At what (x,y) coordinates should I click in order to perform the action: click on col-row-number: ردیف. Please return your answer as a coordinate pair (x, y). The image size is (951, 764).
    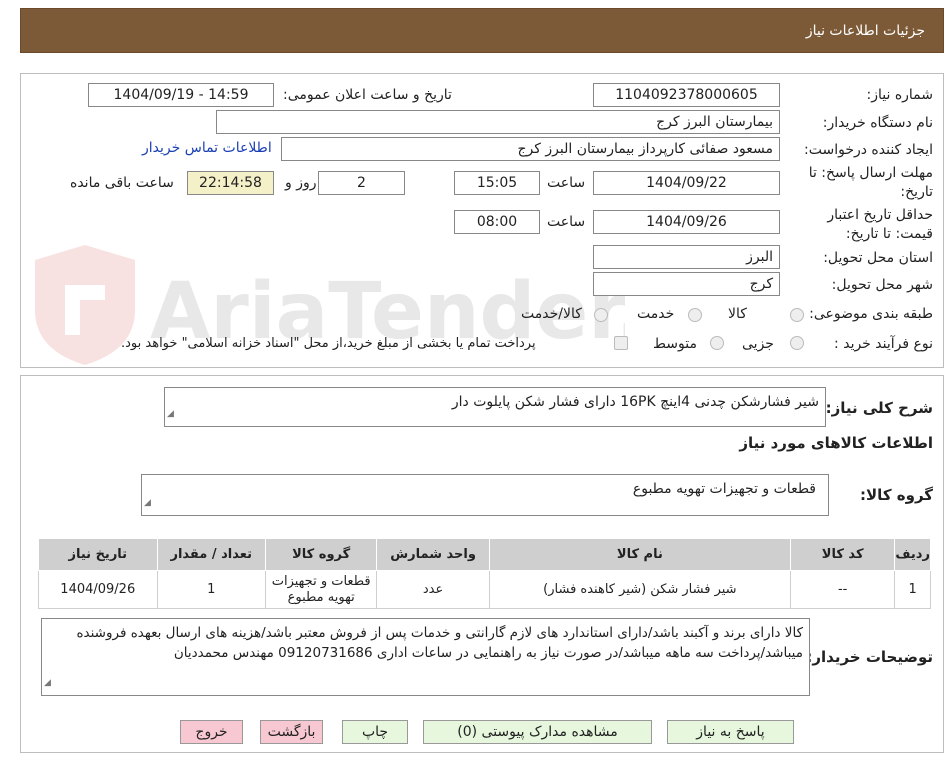
    Looking at the image, I should click on (912, 554).